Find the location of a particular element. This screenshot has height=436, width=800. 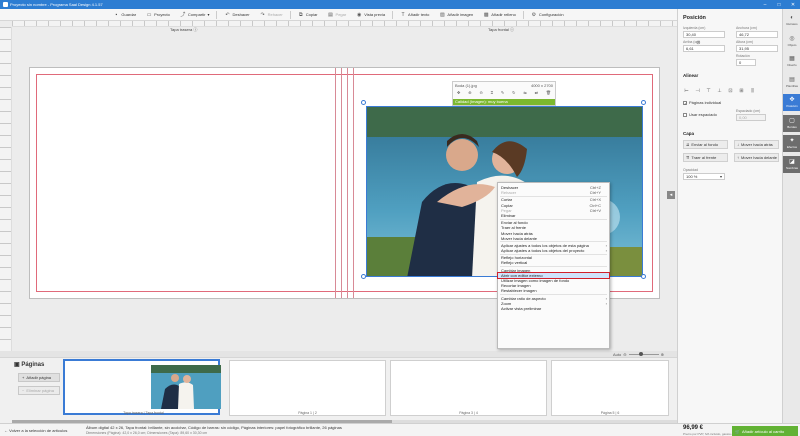

rotation-field: 0 is located at coordinates (746, 62).